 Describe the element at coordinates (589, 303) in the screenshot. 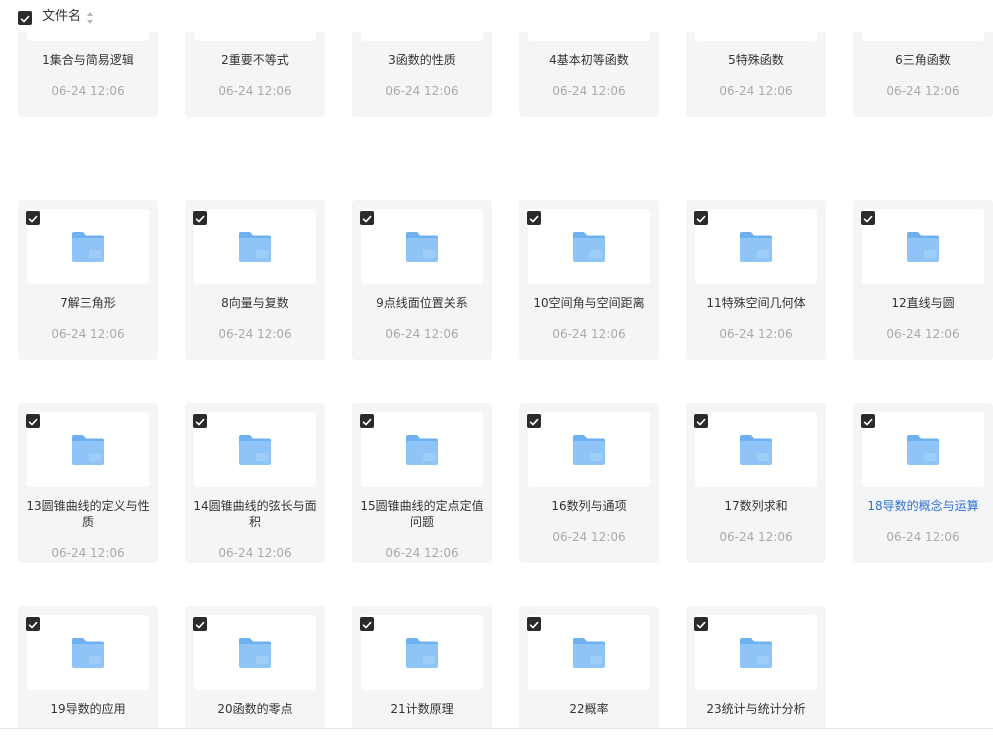

I see `folder-name: 10空间角与空间距离` at that location.